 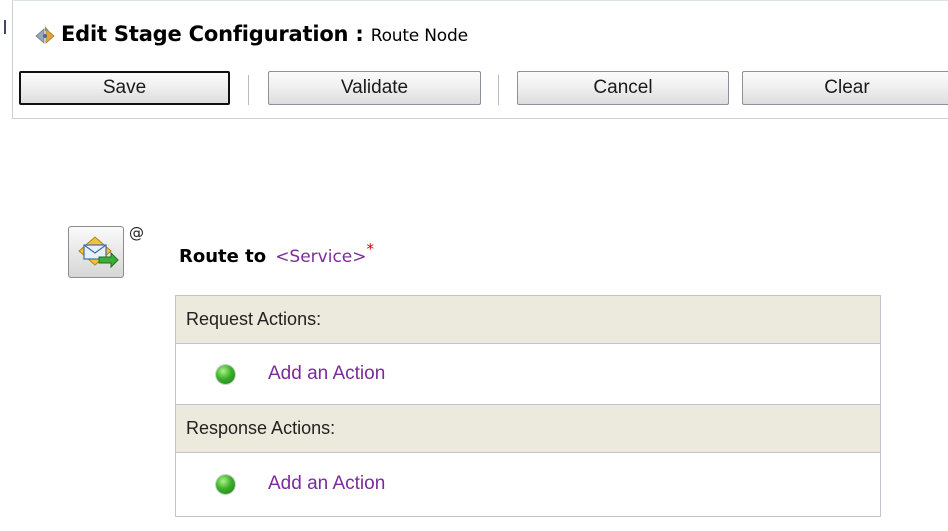 I want to click on stage-config-icon, so click(x=45, y=35).